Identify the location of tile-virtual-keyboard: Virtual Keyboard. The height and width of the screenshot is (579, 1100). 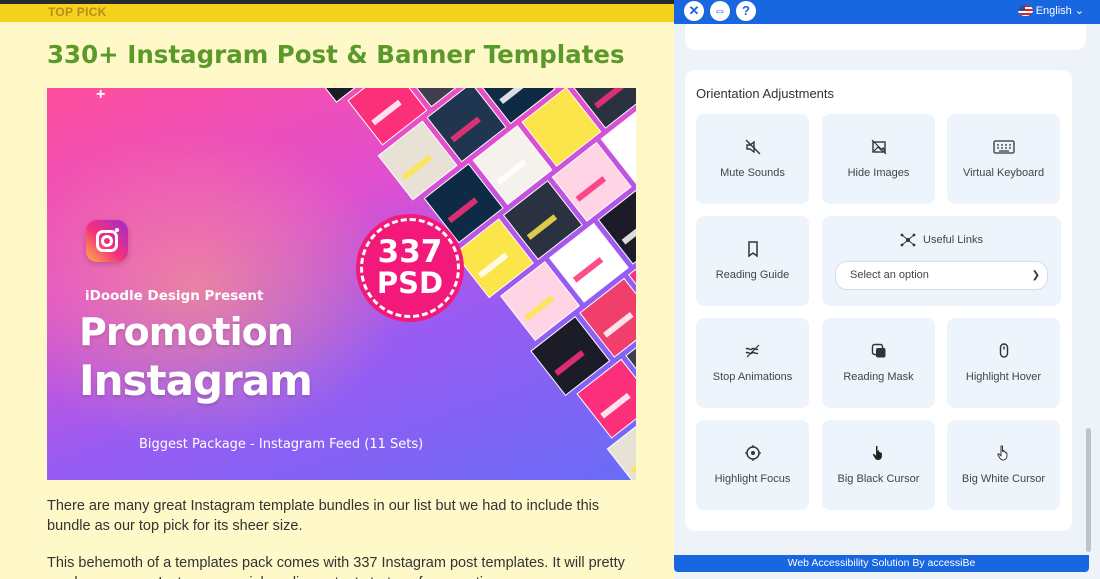
(1003, 159).